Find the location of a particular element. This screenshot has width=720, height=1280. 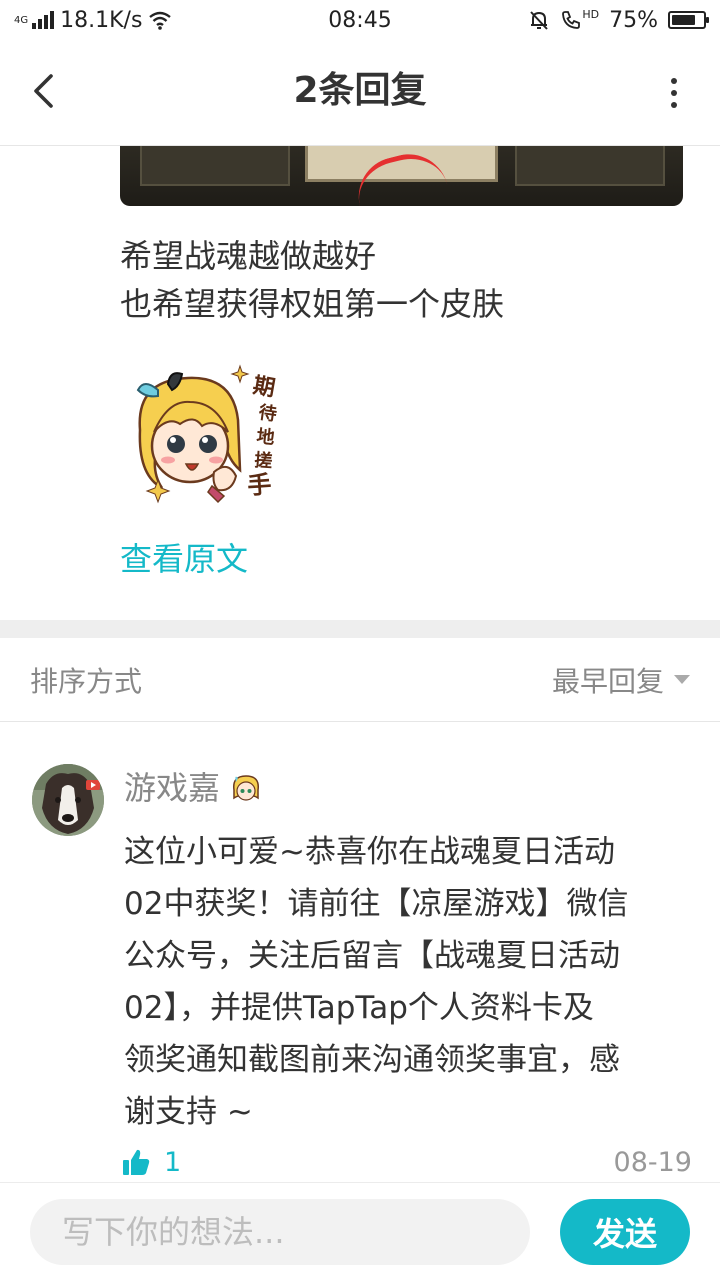

sort-dropdown: 最早回复 is located at coordinates (621, 680).